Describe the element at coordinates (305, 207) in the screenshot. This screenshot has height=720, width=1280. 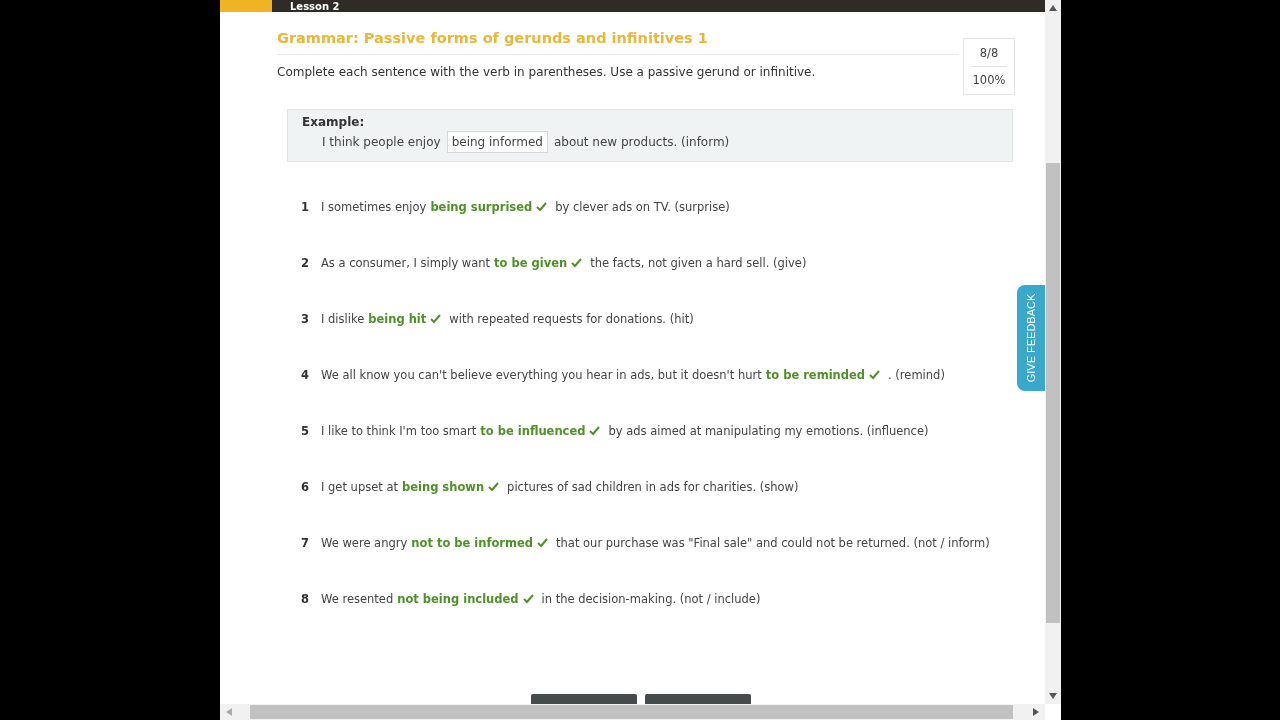
I see `item-number: 1` at that location.